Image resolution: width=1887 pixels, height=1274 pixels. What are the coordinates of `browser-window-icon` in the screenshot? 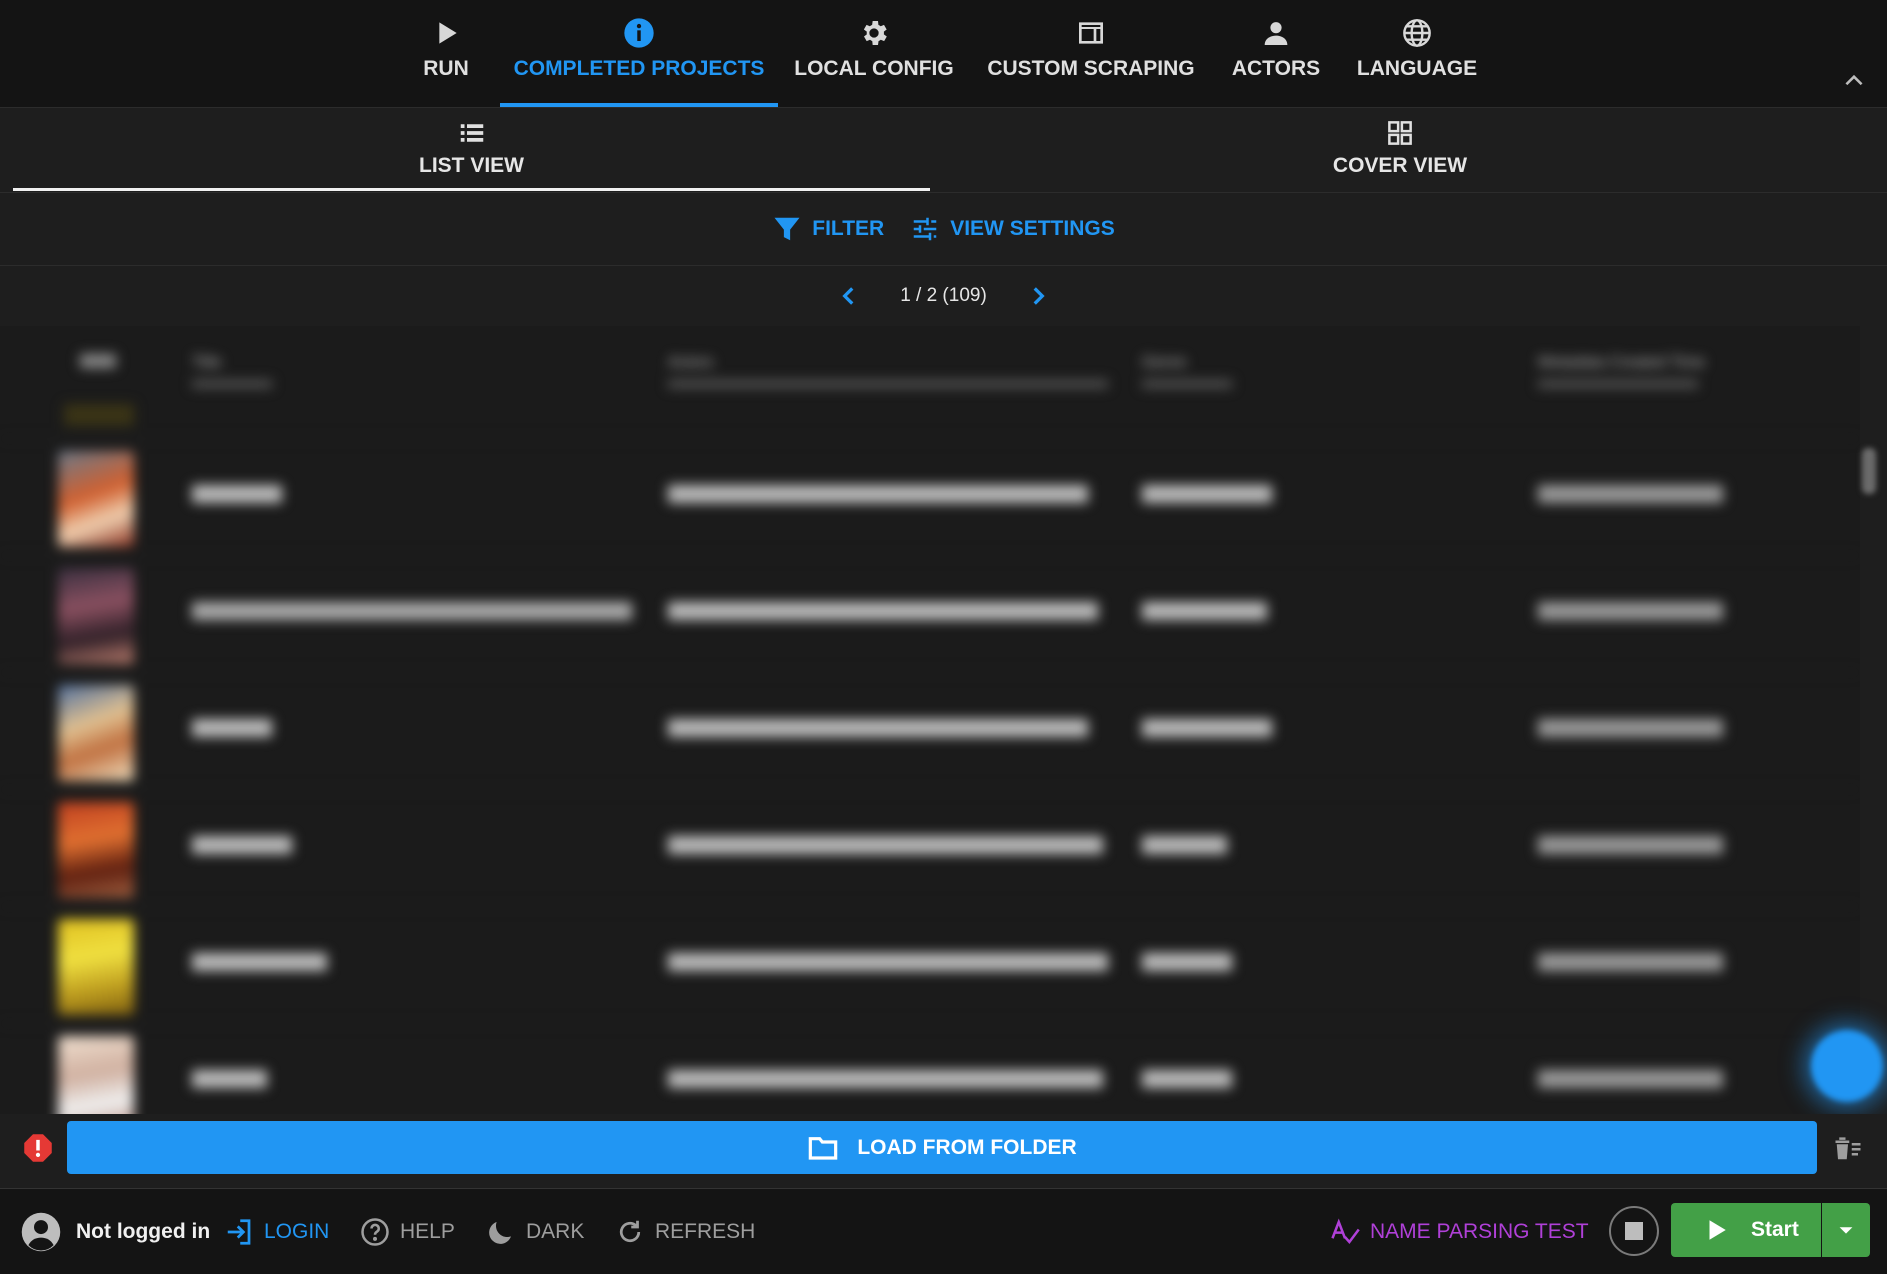 It's located at (1091, 33).